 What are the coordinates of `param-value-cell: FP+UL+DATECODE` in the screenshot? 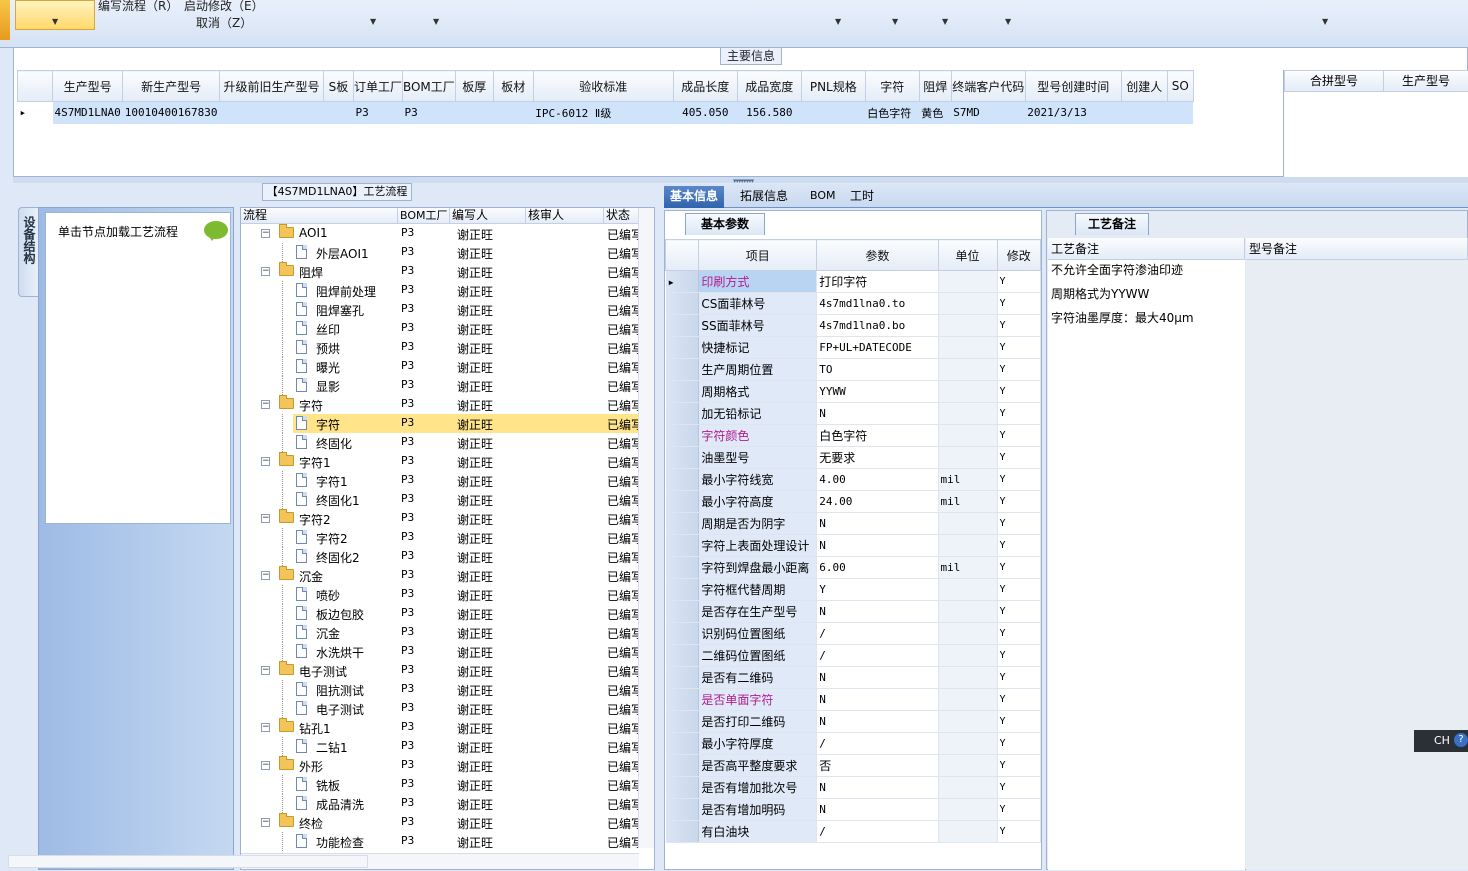 It's located at (877, 347).